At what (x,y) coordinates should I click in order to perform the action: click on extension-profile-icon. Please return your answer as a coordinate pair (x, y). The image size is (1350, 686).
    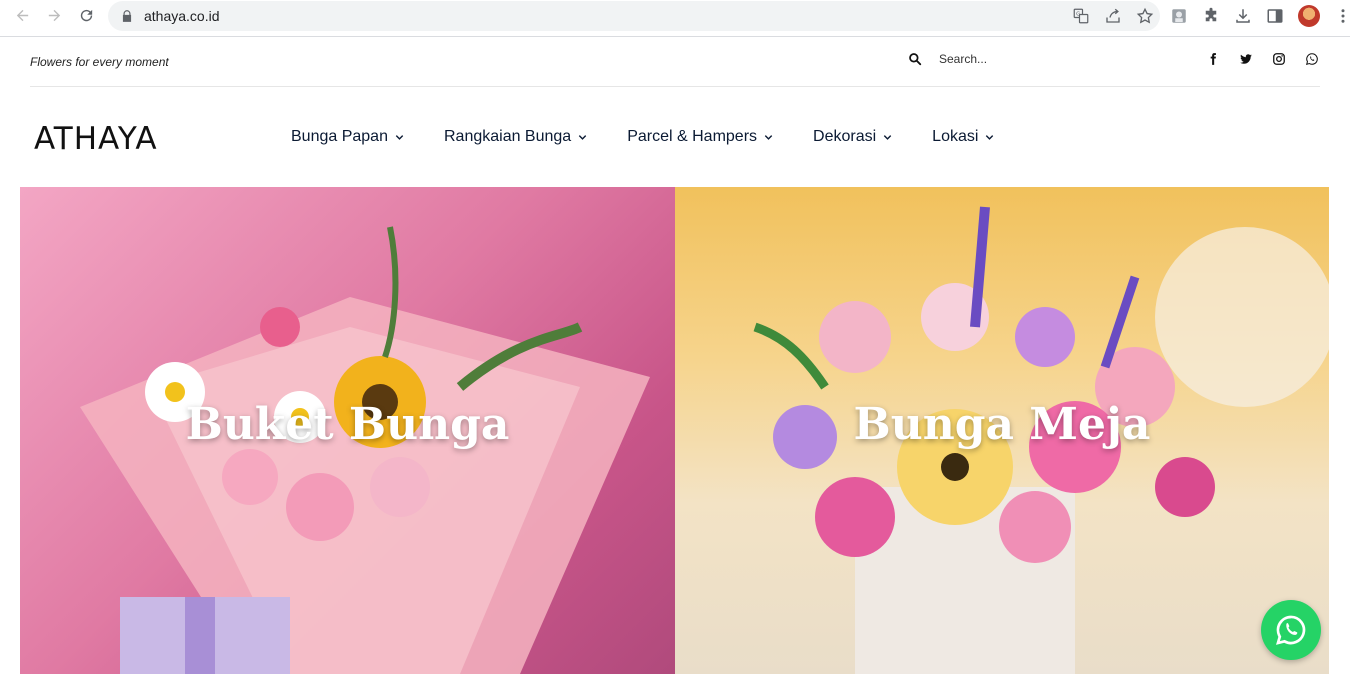
    Looking at the image, I should click on (1179, 16).